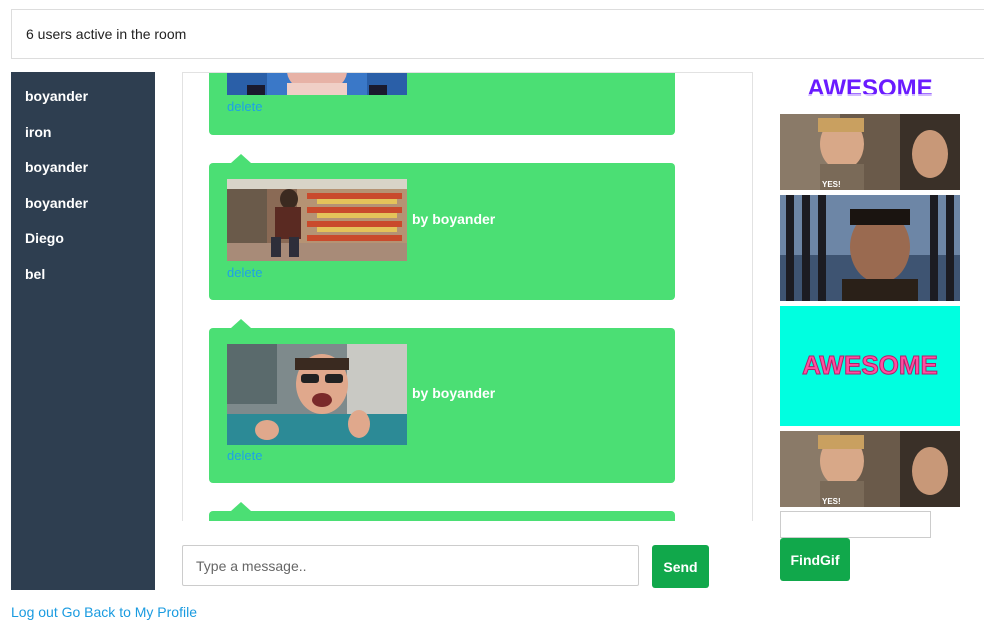  Describe the element at coordinates (44, 238) in the screenshot. I see `user-item: Diego` at that location.